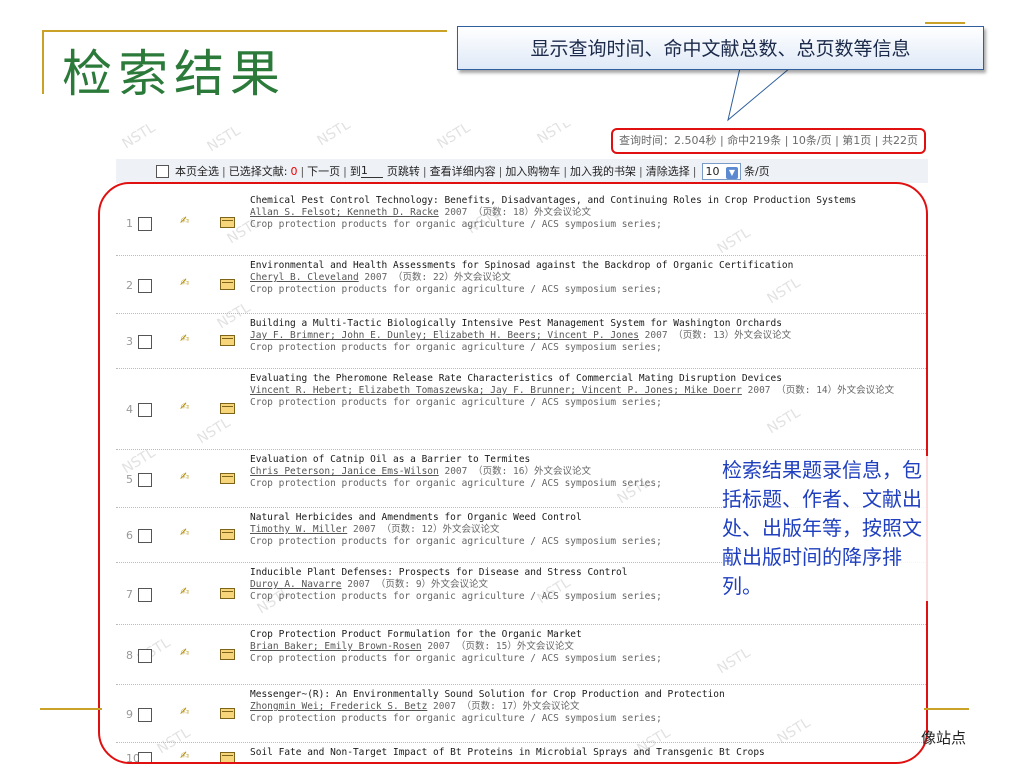  I want to click on callout-box: 显示查询时间、命中文献总数、总页数等信息, so click(720, 48).